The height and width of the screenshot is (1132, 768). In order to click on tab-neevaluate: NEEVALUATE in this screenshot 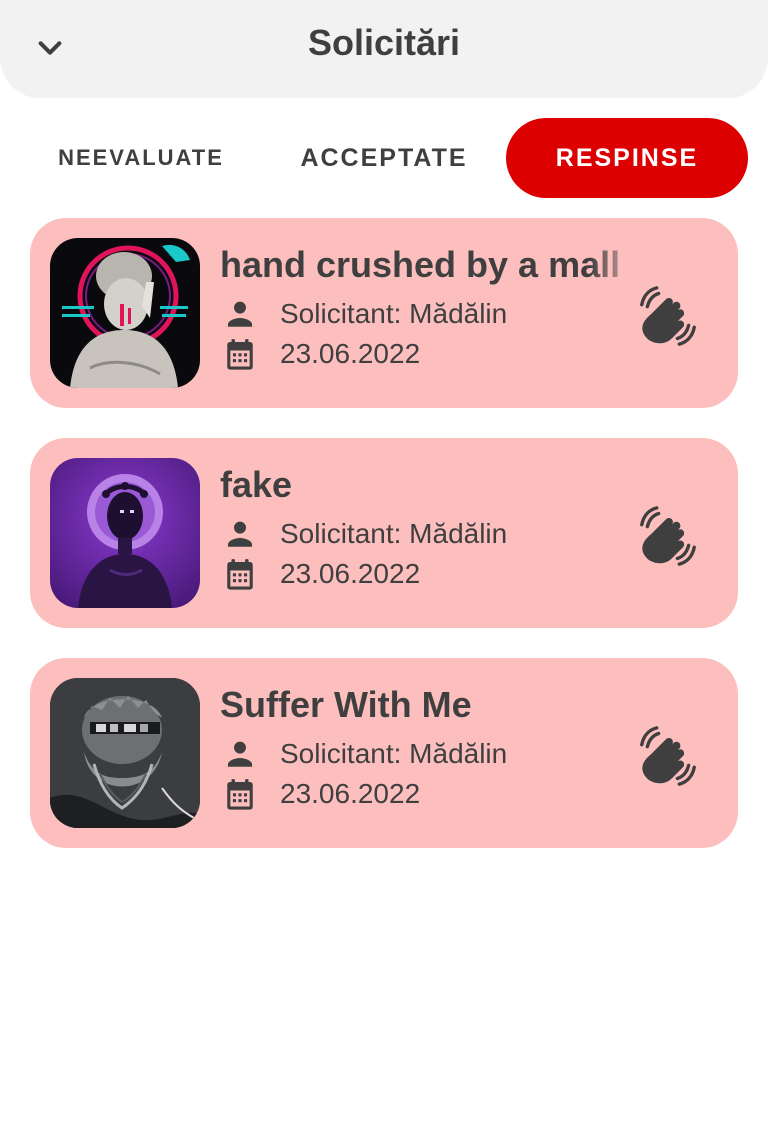, I will do `click(141, 158)`.